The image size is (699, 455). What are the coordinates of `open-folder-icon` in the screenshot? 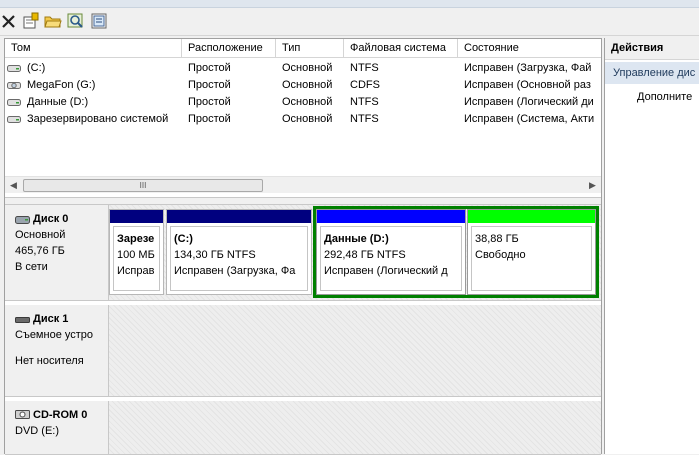 It's located at (53, 21).